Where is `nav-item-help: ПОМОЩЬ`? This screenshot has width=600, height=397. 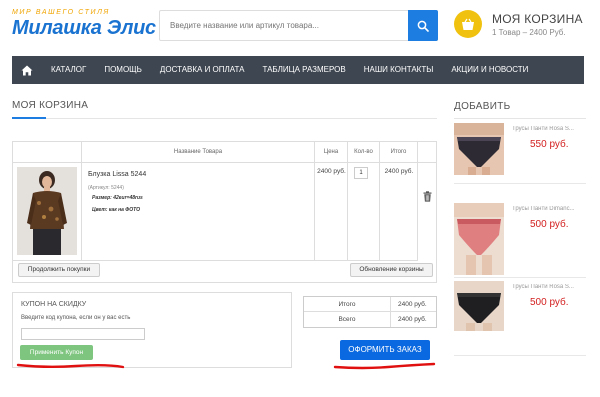
nav-item-help: ПОМОЩЬ is located at coordinates (123, 70).